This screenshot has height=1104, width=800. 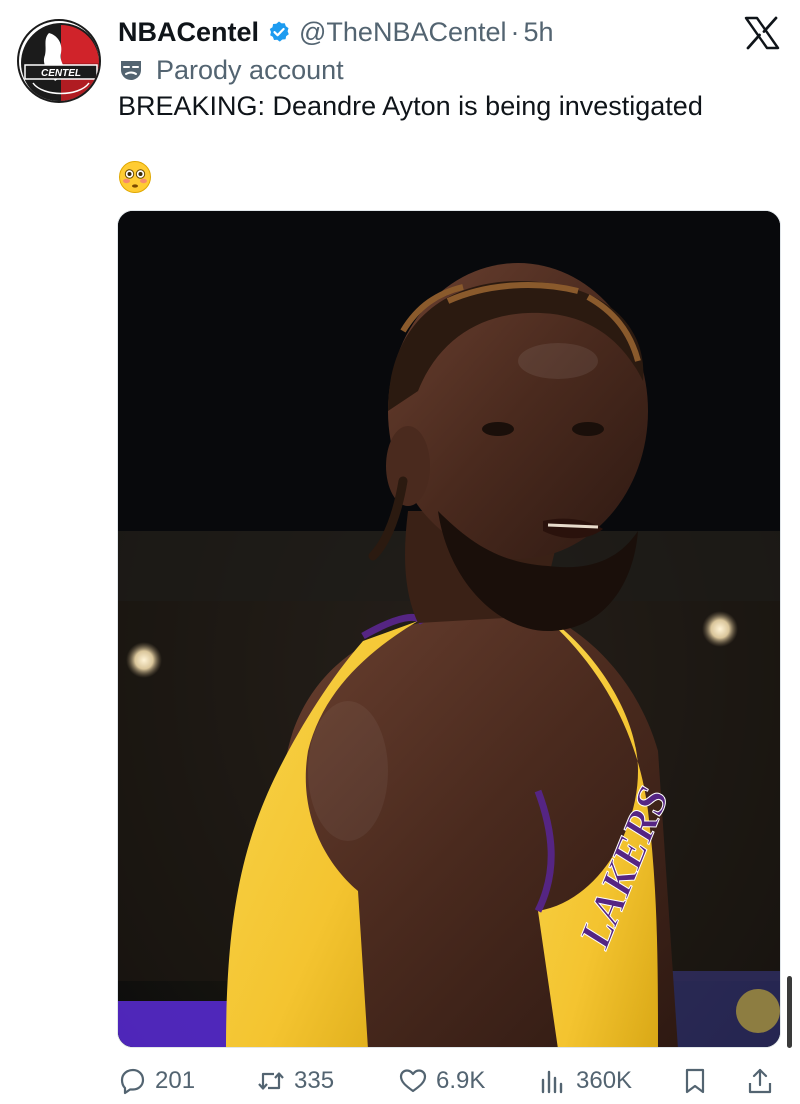 What do you see at coordinates (539, 32) in the screenshot?
I see `timestamp: 5h` at bounding box center [539, 32].